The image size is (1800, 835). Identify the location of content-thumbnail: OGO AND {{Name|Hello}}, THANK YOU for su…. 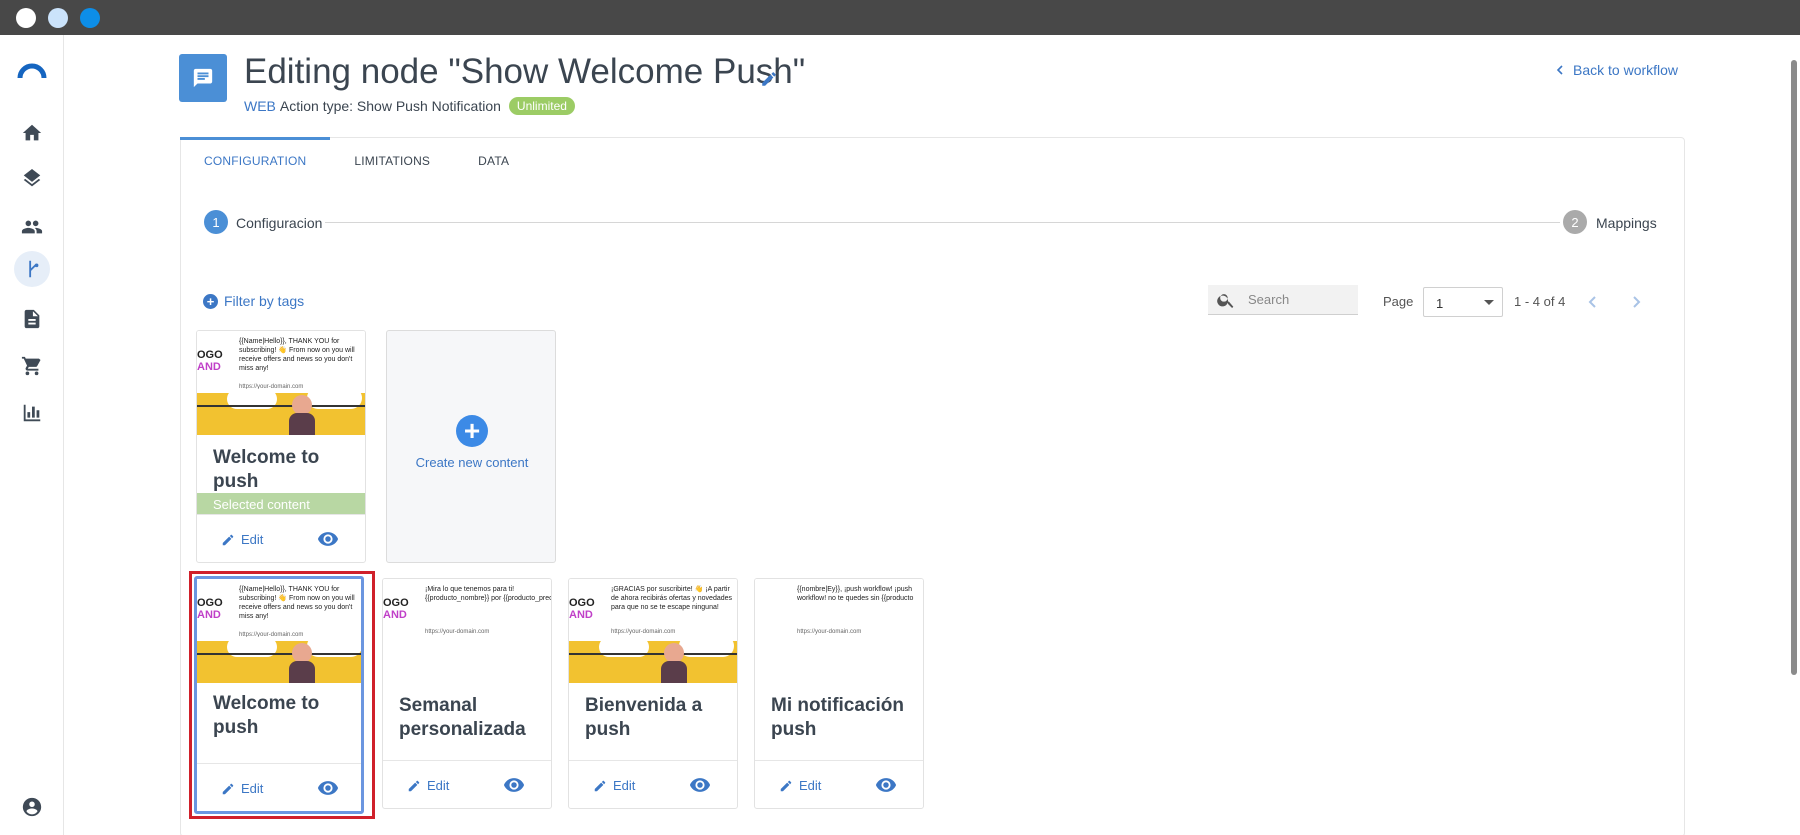
(281, 383).